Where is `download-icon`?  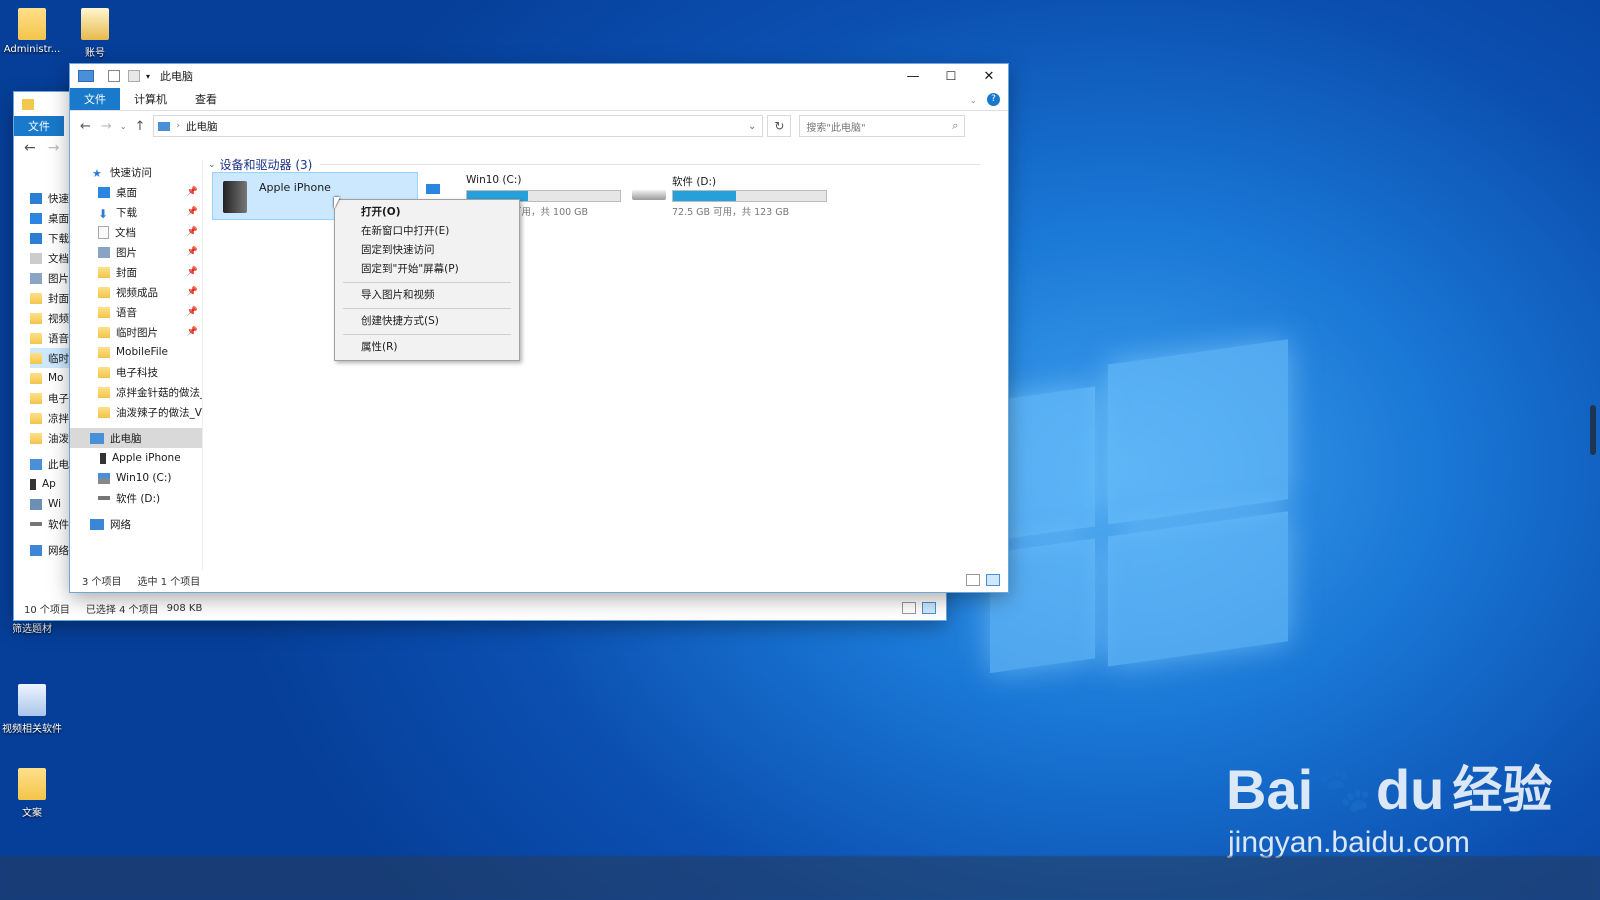
download-icon is located at coordinates (36, 238).